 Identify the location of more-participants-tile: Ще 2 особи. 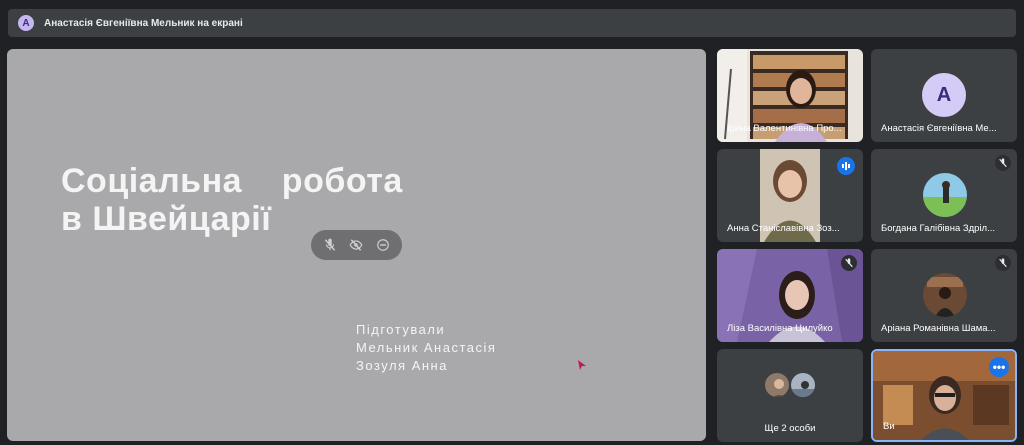
(790, 395).